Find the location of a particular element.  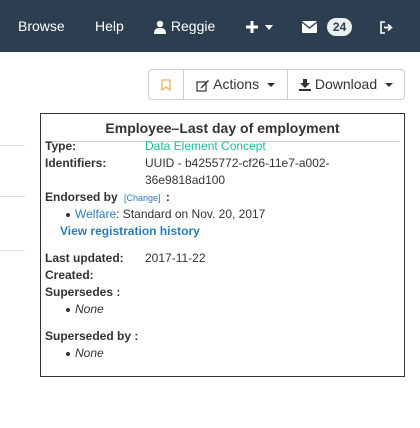

download-label: Download is located at coordinates (346, 84).